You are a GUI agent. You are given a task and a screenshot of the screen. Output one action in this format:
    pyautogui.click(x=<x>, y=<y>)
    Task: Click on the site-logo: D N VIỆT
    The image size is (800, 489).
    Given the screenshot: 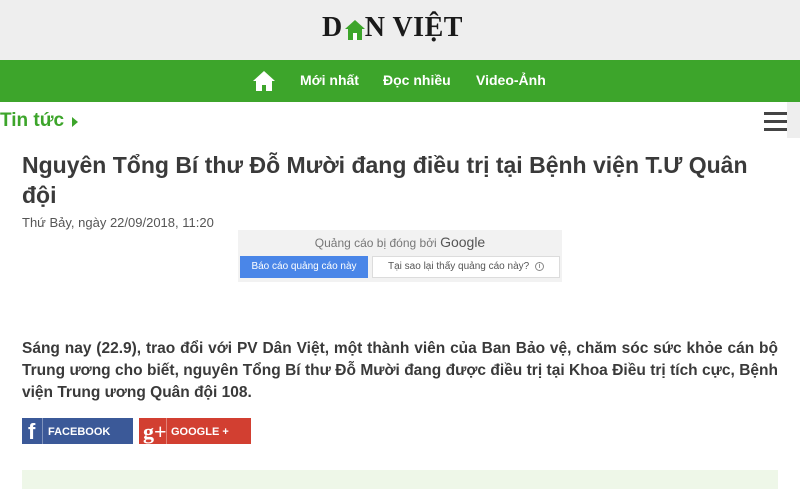 What is the action you would take?
    pyautogui.click(x=392, y=28)
    